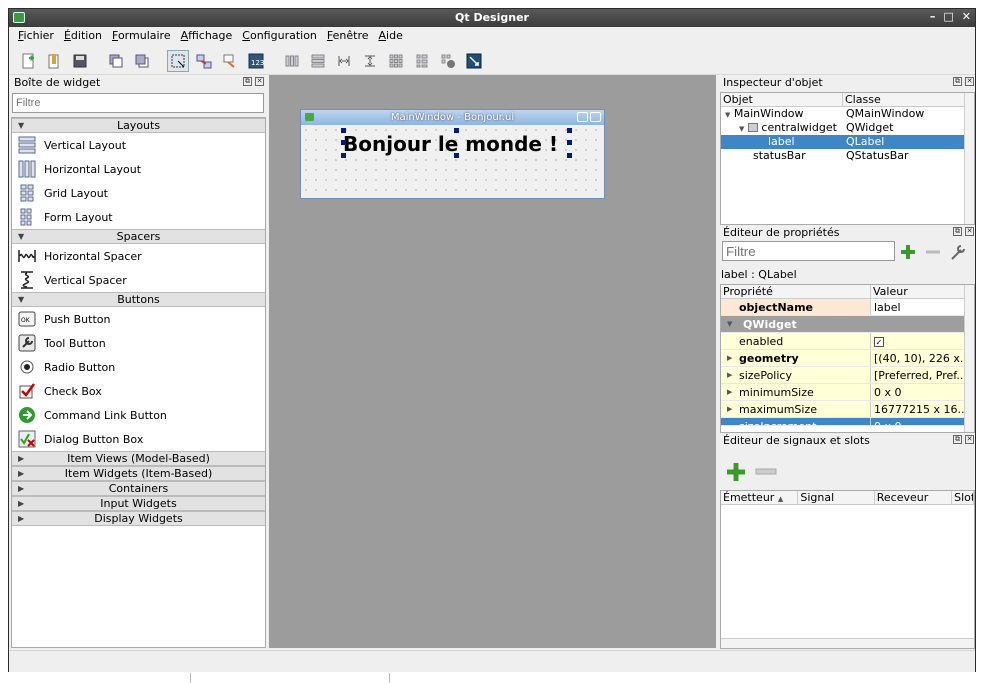  I want to click on property-filter-input, so click(808, 251).